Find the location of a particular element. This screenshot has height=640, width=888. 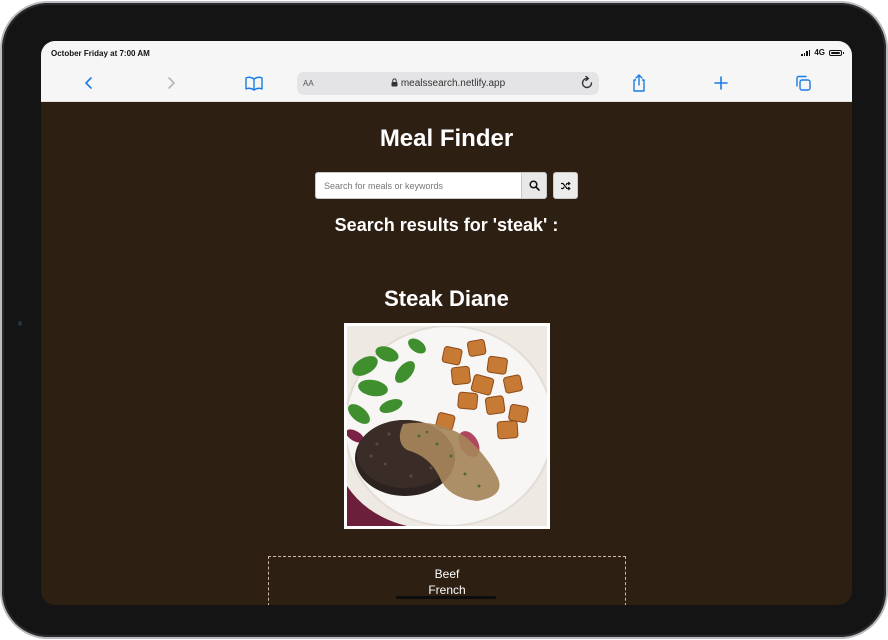

network-type: 4G is located at coordinates (819, 52).